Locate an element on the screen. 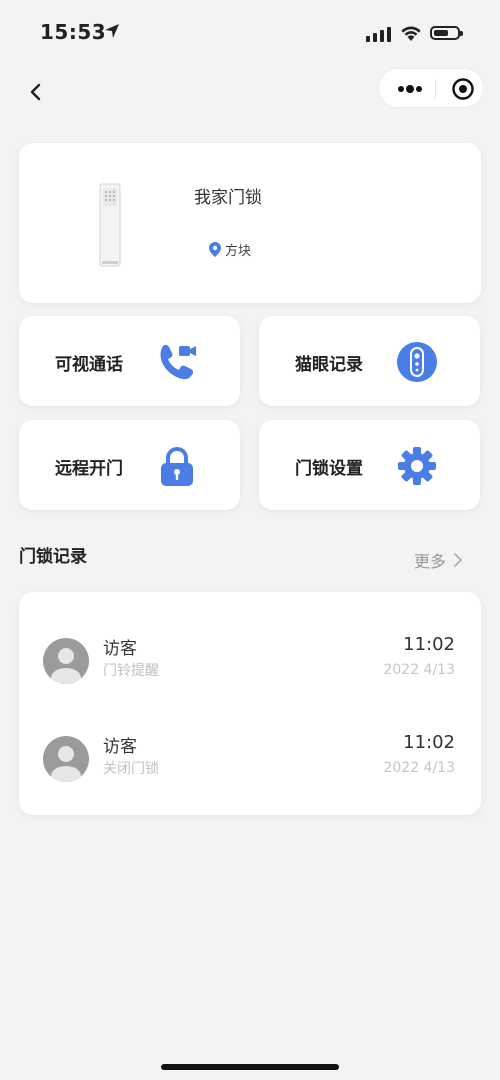  lock-records-title: 门锁记录 is located at coordinates (53, 557).